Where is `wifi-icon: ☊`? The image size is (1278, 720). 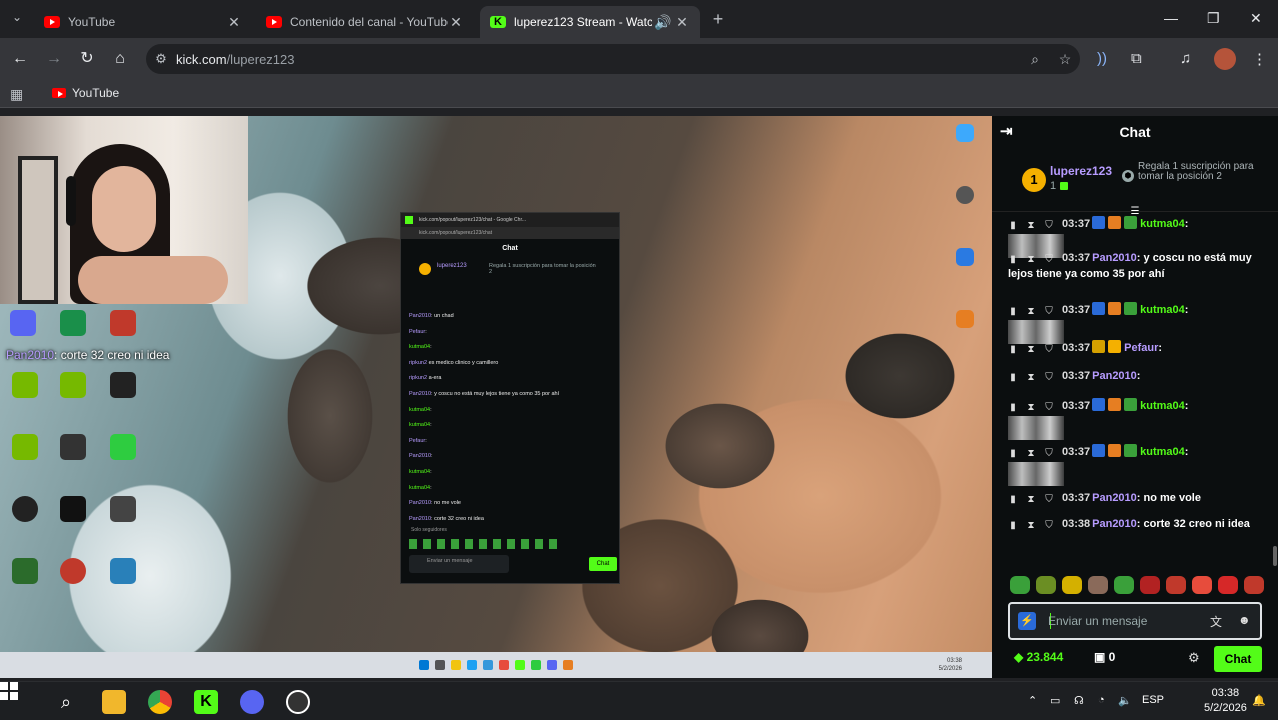
wifi-icon: ☊ is located at coordinates (1079, 700).